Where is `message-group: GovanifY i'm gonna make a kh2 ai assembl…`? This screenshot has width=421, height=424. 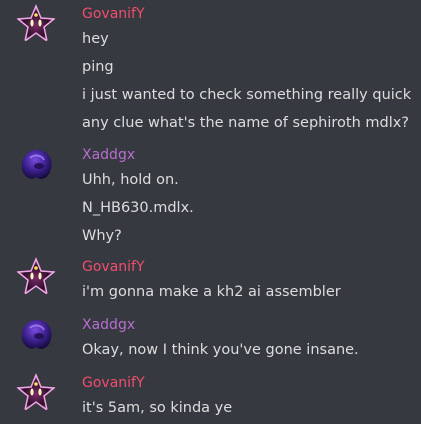 message-group: GovanifY i'm gonna make a kh2 ai assembl… is located at coordinates (170, 281).